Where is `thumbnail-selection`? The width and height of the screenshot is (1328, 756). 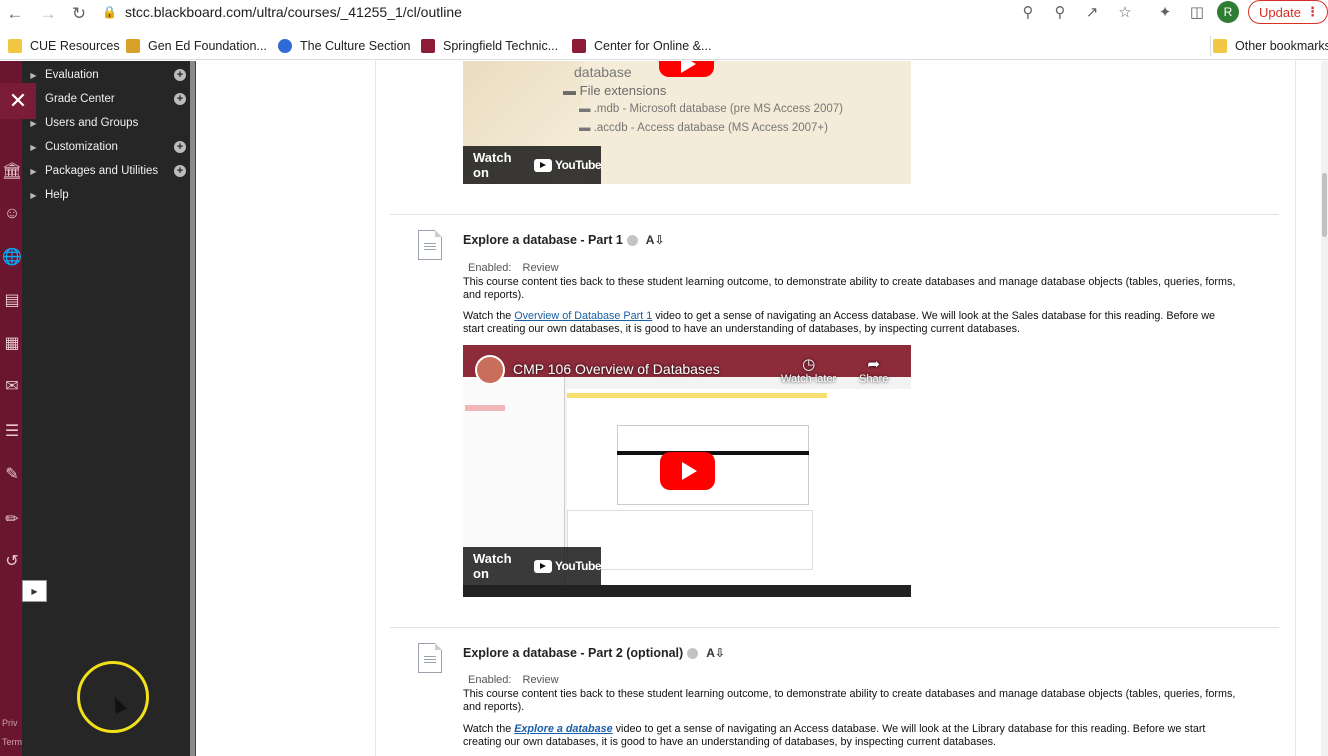 thumbnail-selection is located at coordinates (485, 408).